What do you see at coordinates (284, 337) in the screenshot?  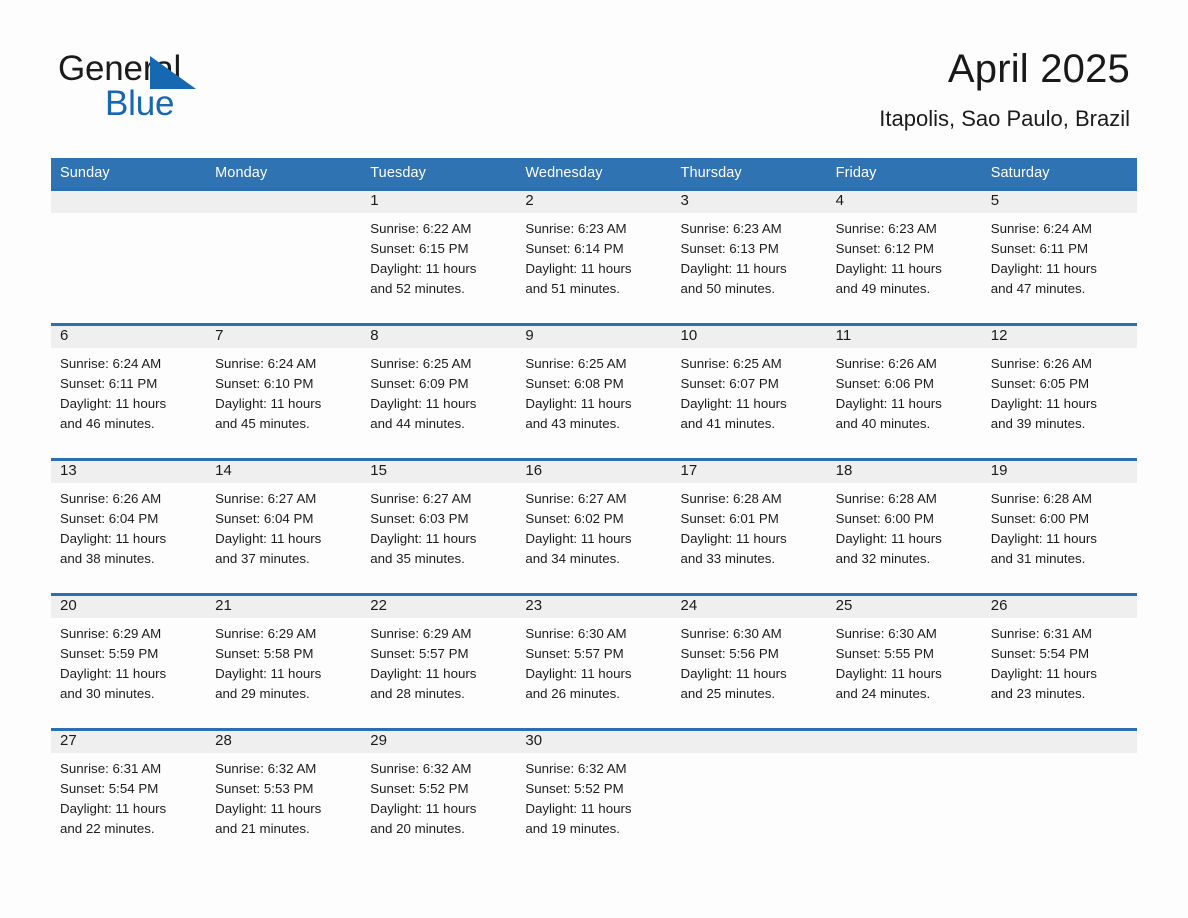 I see `day-number-strip: 7` at bounding box center [284, 337].